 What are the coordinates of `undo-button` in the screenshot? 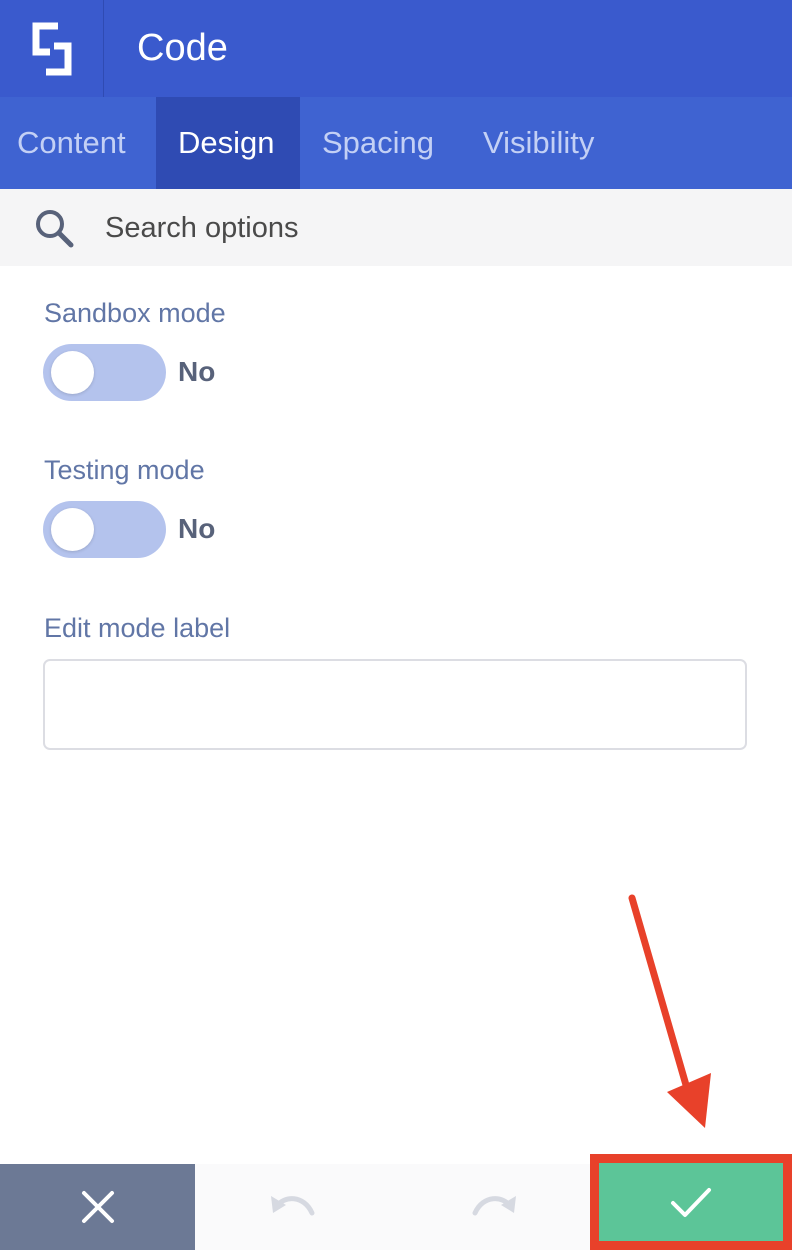 It's located at (294, 1207).